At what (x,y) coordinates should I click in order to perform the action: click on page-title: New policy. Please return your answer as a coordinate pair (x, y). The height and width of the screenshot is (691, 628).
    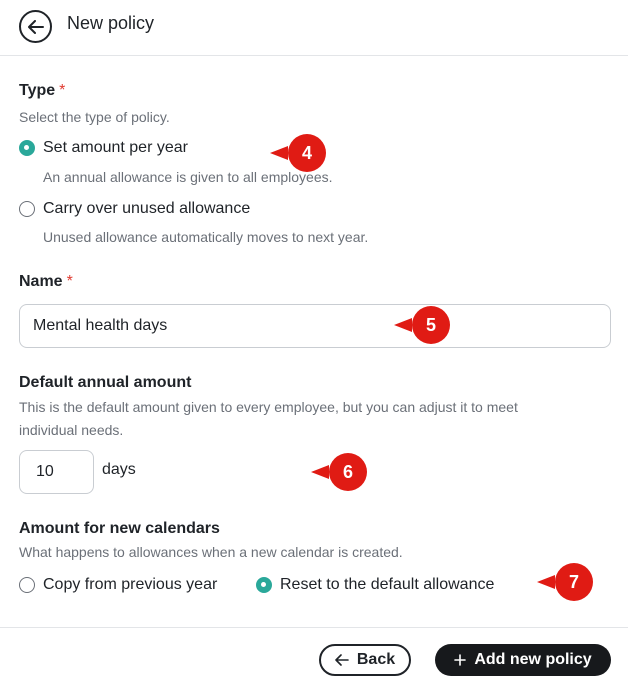
    Looking at the image, I should click on (111, 23).